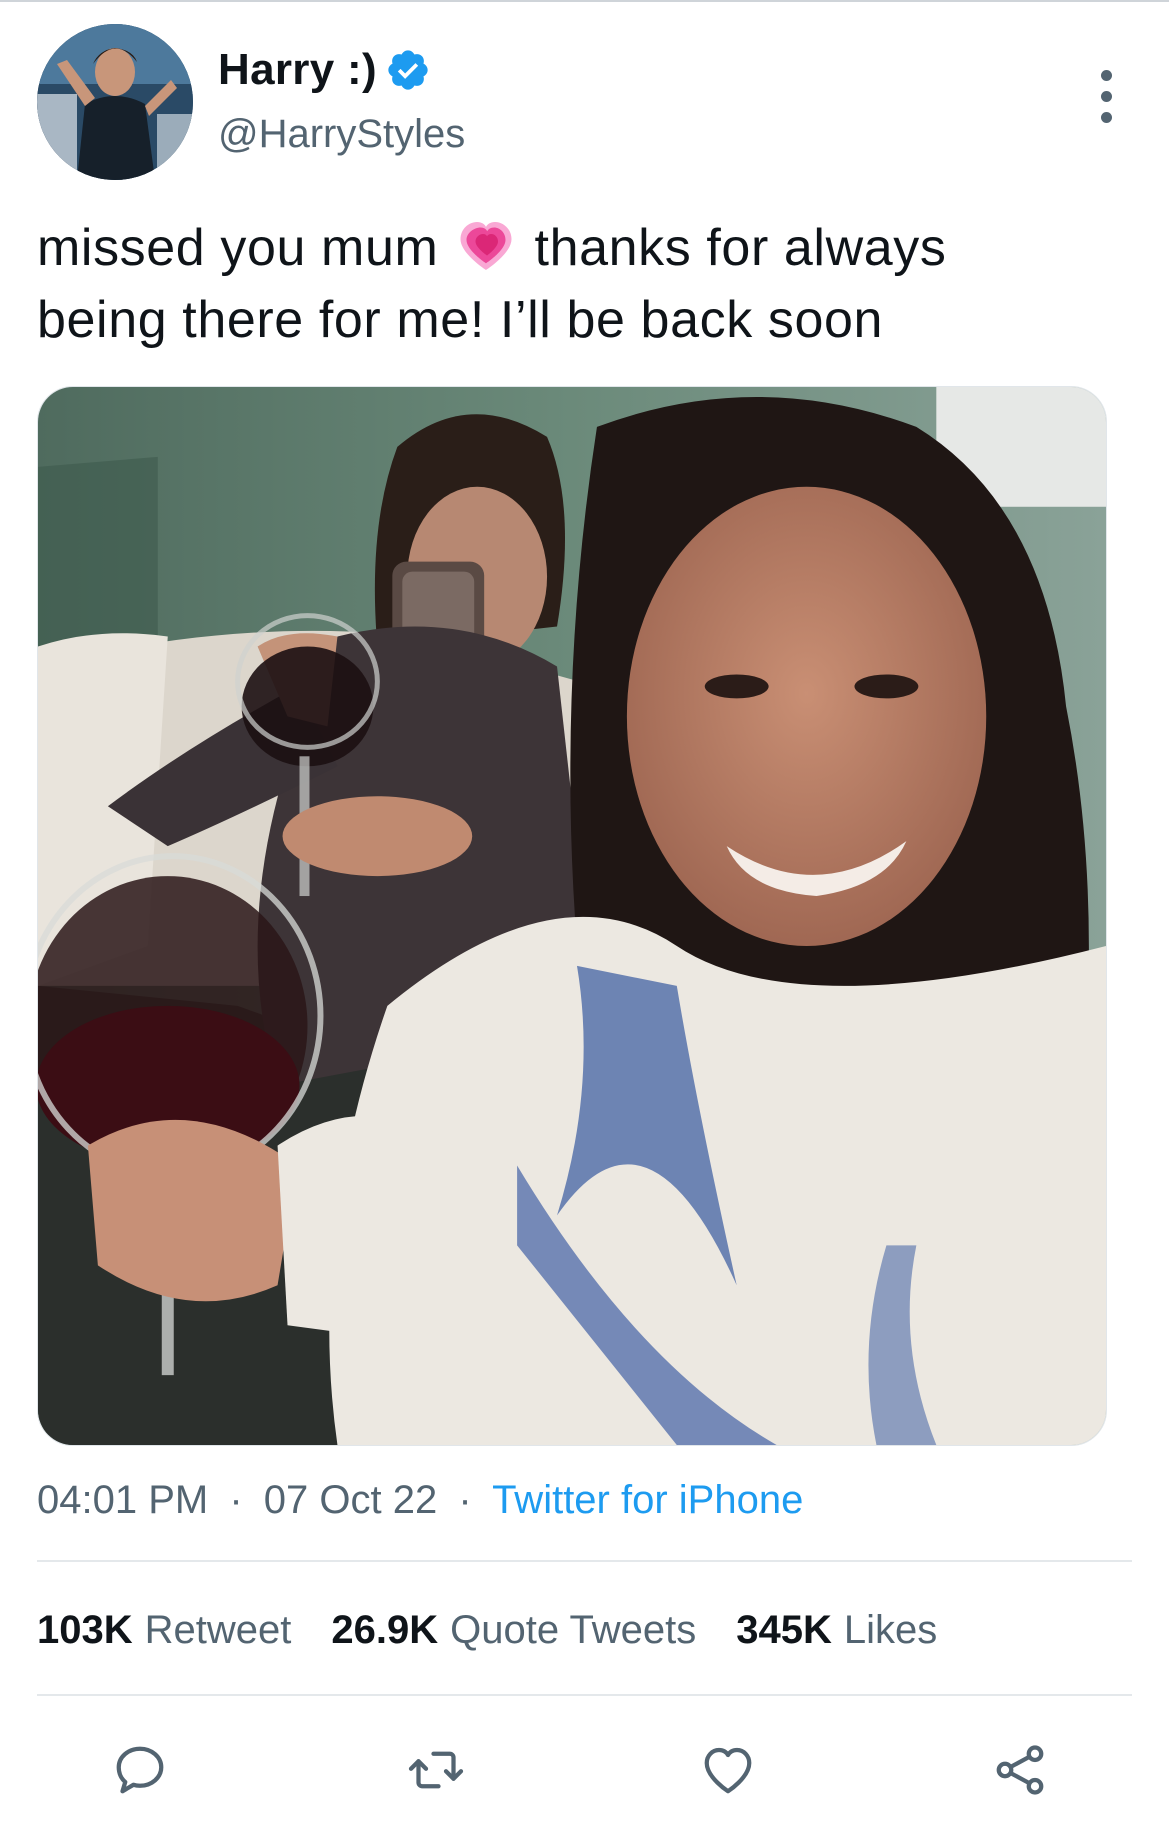  I want to click on retweet-button, so click(436, 1770).